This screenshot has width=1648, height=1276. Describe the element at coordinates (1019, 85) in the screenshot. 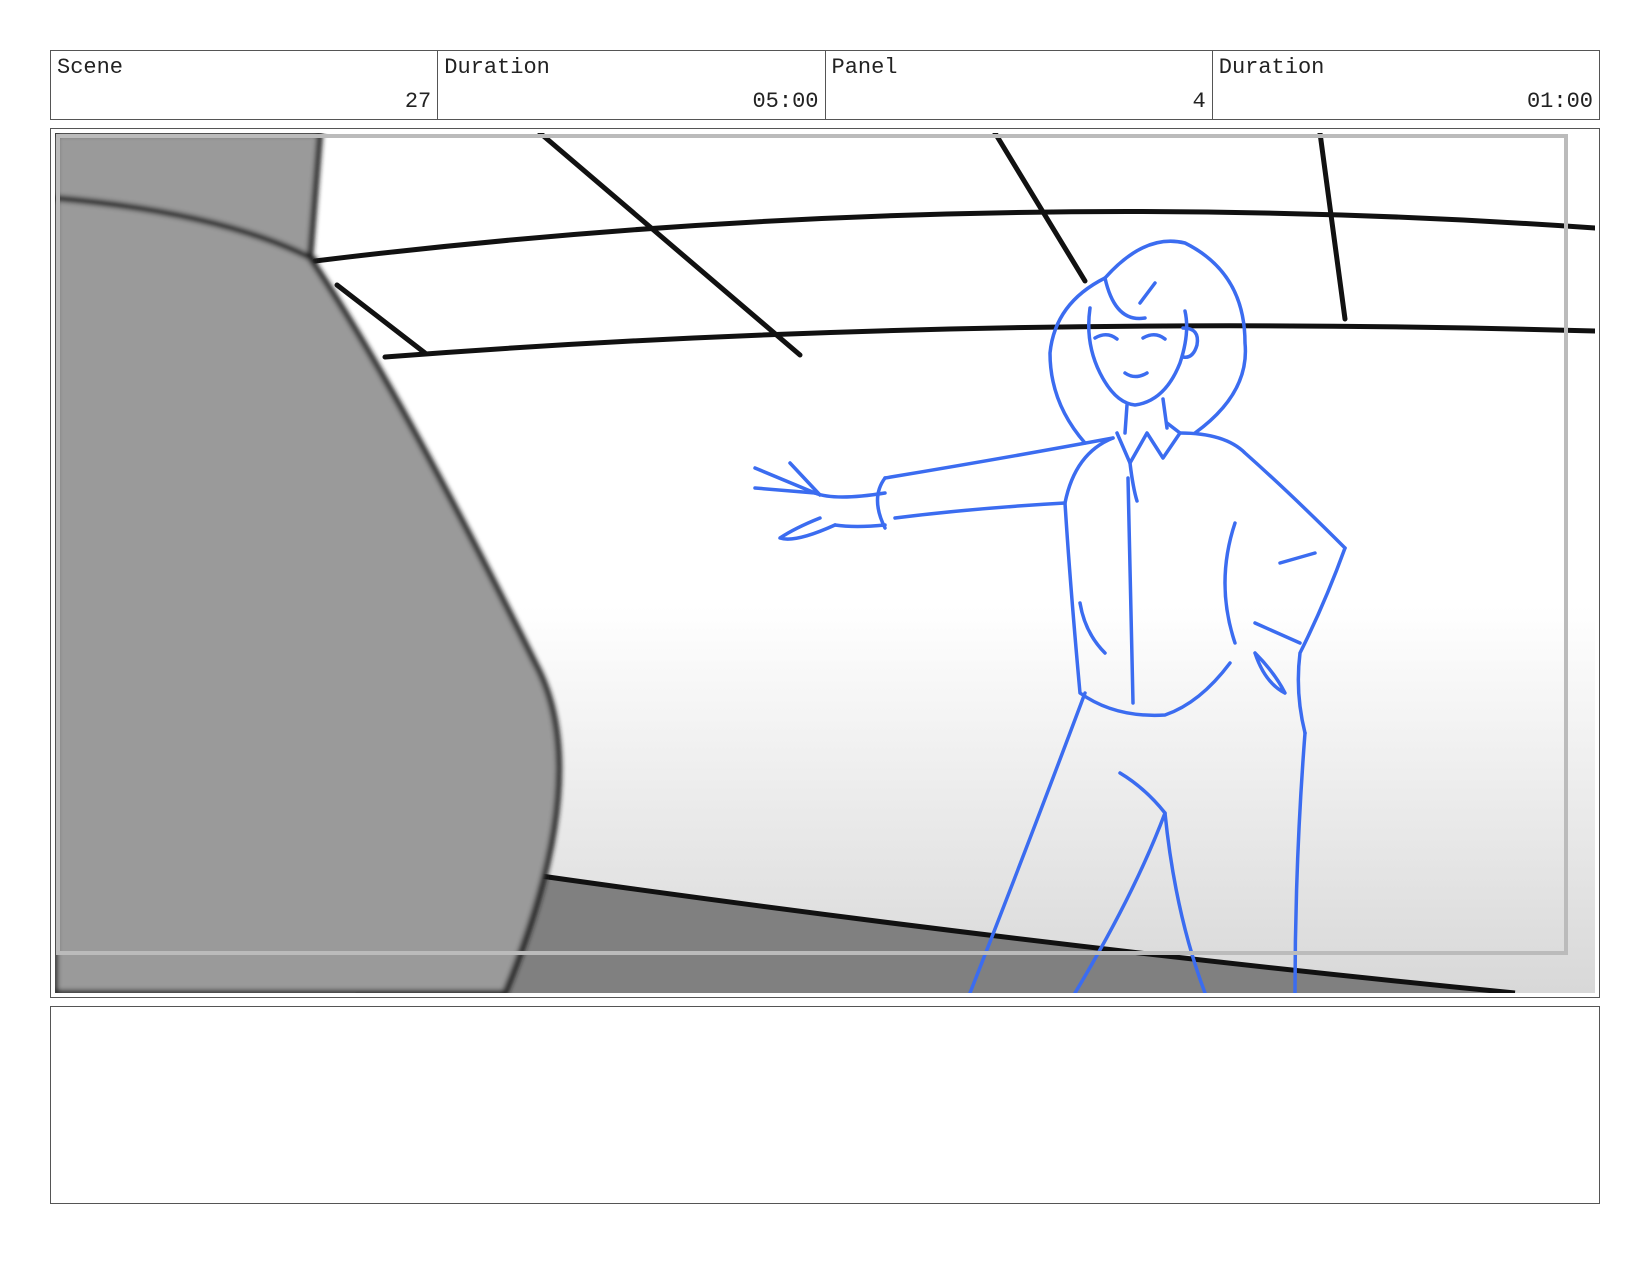

I see `panel-cell: Panel 4` at that location.